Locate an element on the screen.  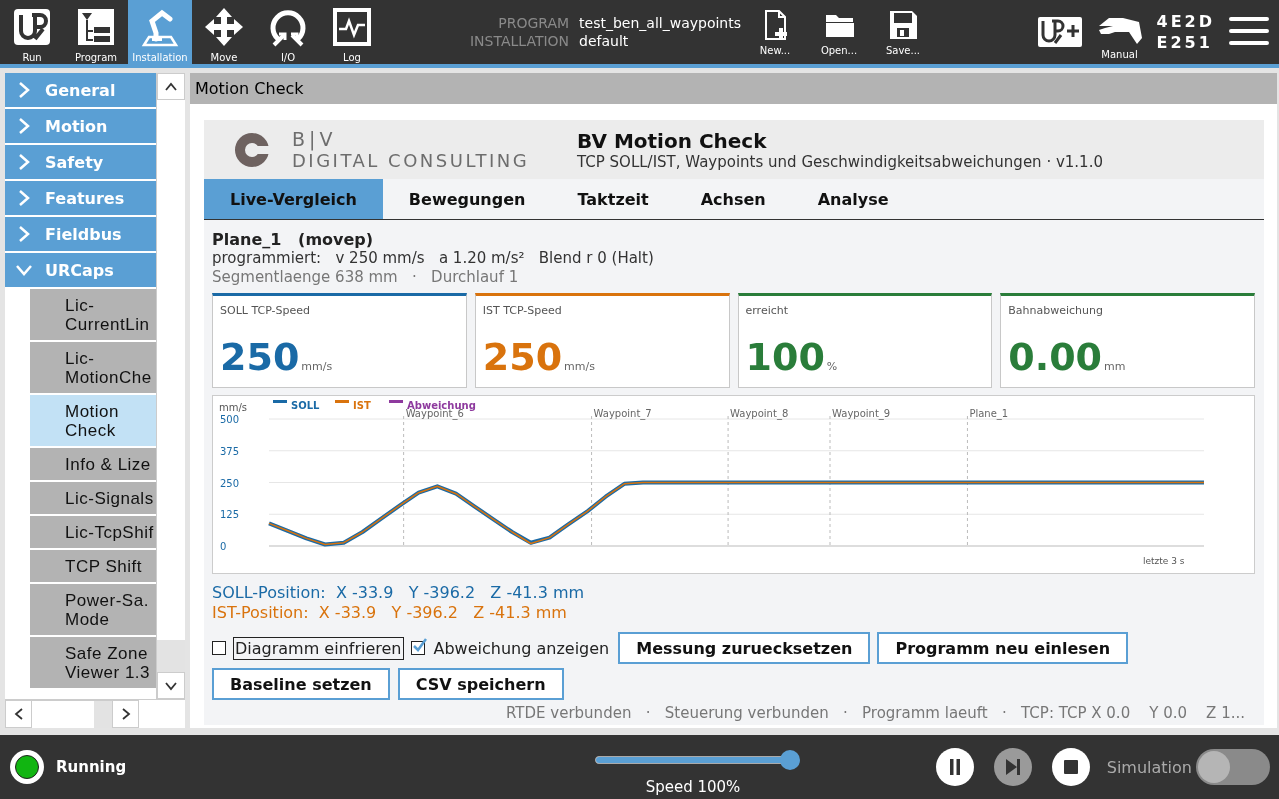
metric-value: 100 is located at coordinates (785, 357).